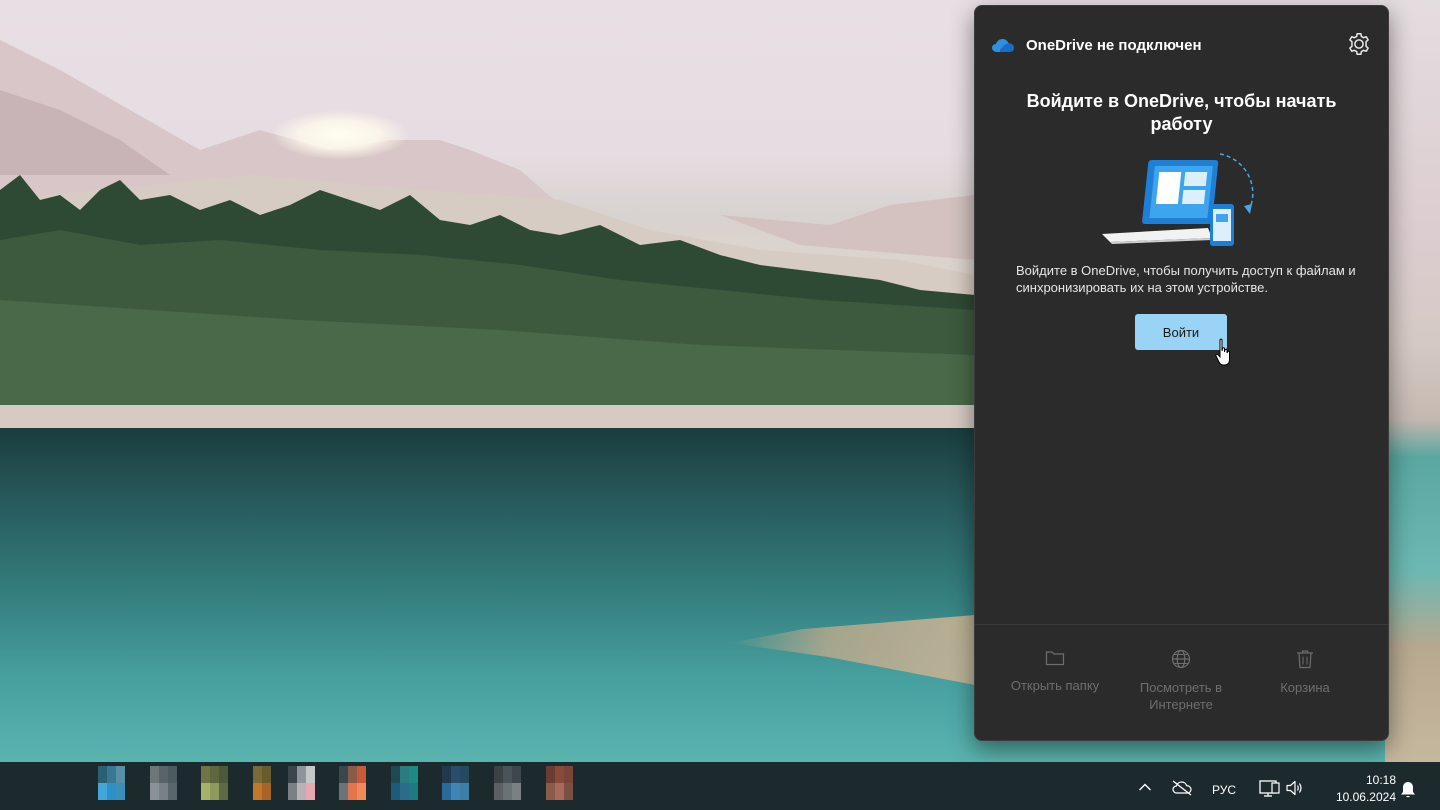 This screenshot has width=1440, height=810. What do you see at coordinates (1305, 659) in the screenshot?
I see `trash-icon` at bounding box center [1305, 659].